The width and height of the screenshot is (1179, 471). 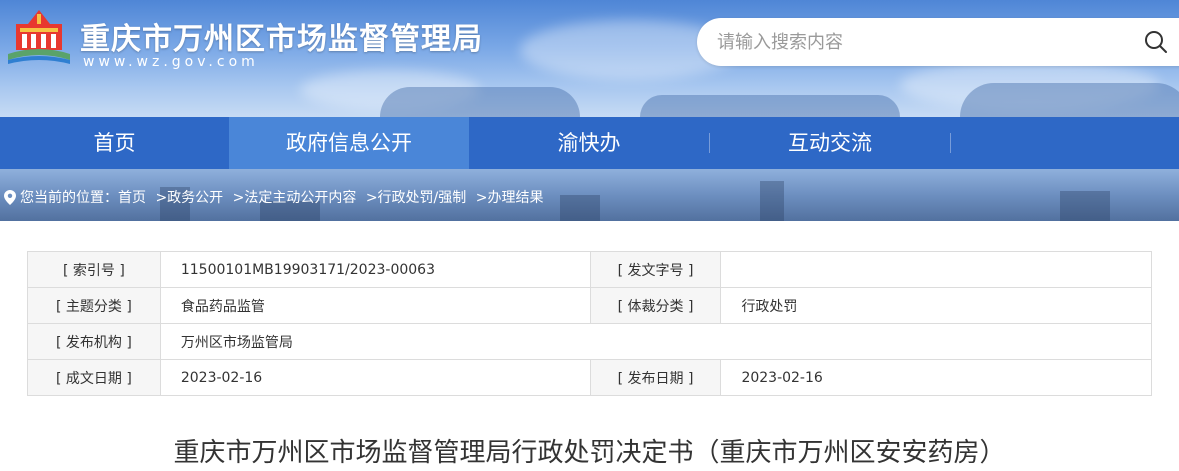 I want to click on search-icon, so click(x=1156, y=42).